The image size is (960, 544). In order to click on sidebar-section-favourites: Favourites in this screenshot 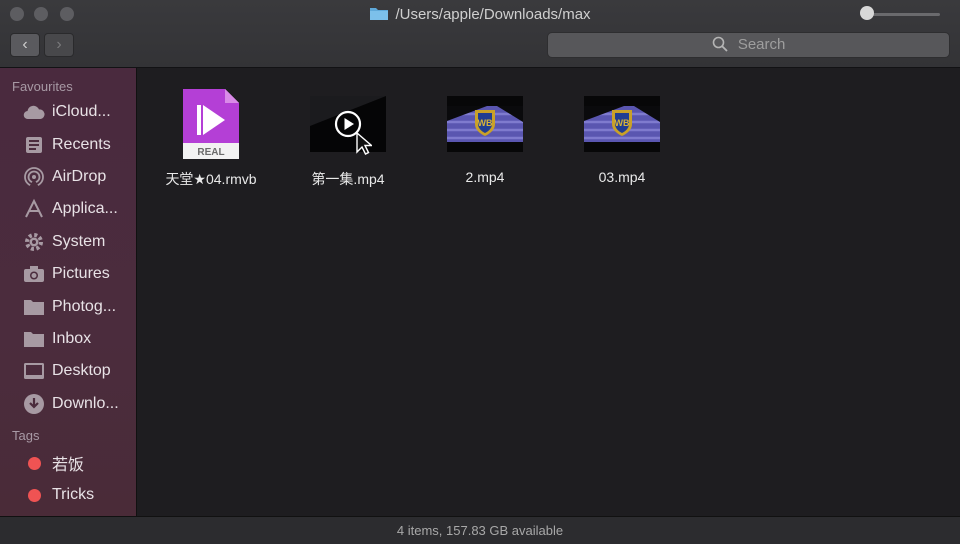, I will do `click(42, 86)`.